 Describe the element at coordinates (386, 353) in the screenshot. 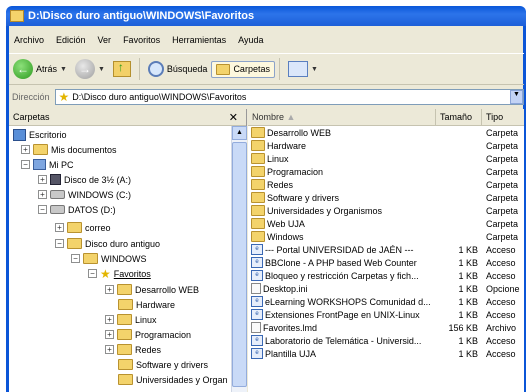

I see `list-item: e Plantilla UJA 1 KB Acceso` at that location.